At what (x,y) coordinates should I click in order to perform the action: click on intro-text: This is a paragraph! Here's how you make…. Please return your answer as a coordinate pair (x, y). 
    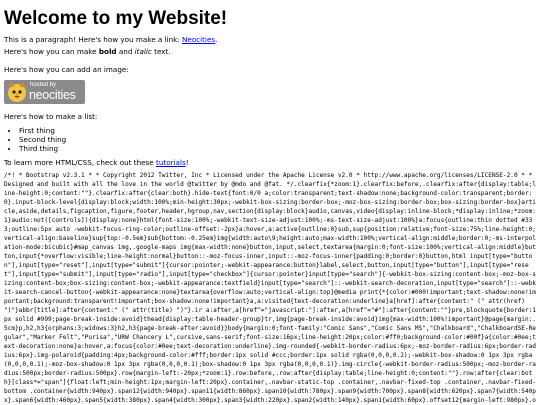
    Looking at the image, I should click on (93, 39).